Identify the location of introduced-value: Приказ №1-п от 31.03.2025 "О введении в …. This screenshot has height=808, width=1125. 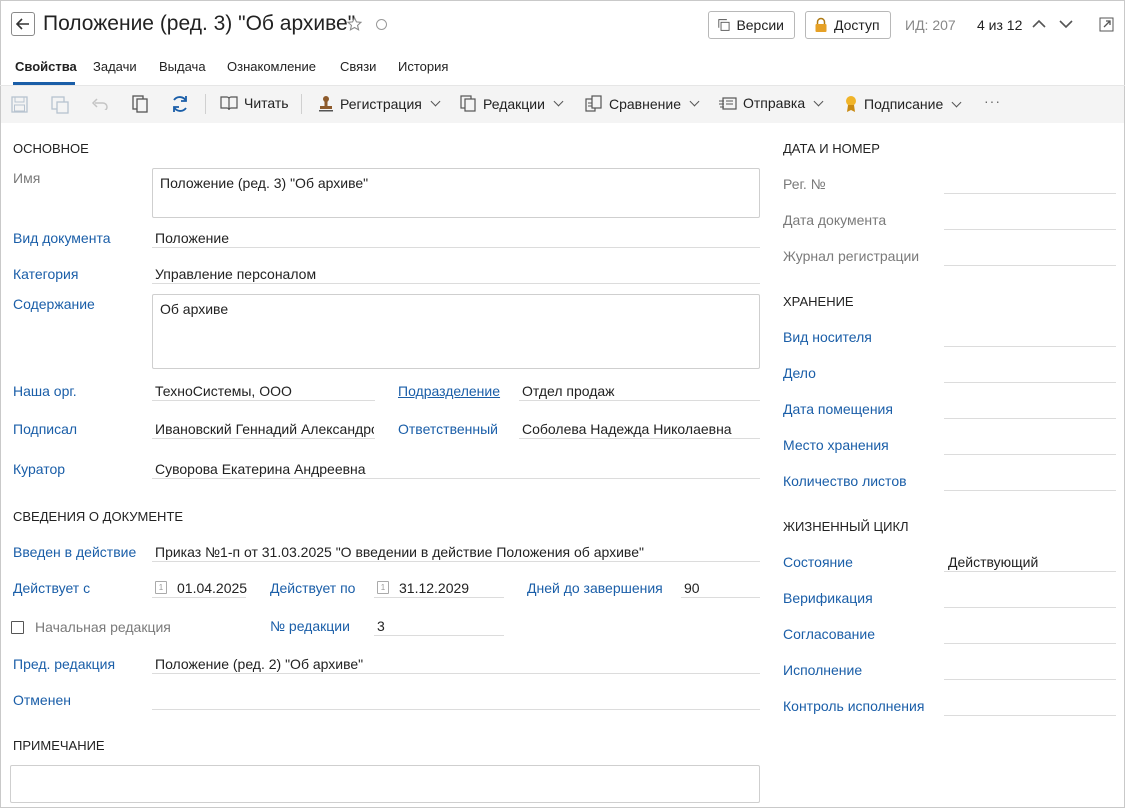
(457, 552).